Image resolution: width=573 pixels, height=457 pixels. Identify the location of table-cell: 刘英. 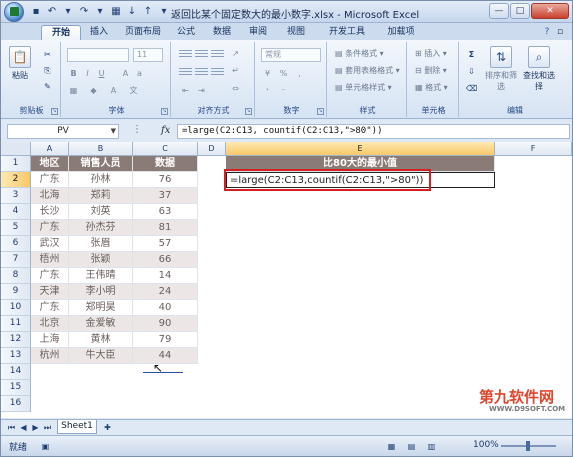
(101, 212).